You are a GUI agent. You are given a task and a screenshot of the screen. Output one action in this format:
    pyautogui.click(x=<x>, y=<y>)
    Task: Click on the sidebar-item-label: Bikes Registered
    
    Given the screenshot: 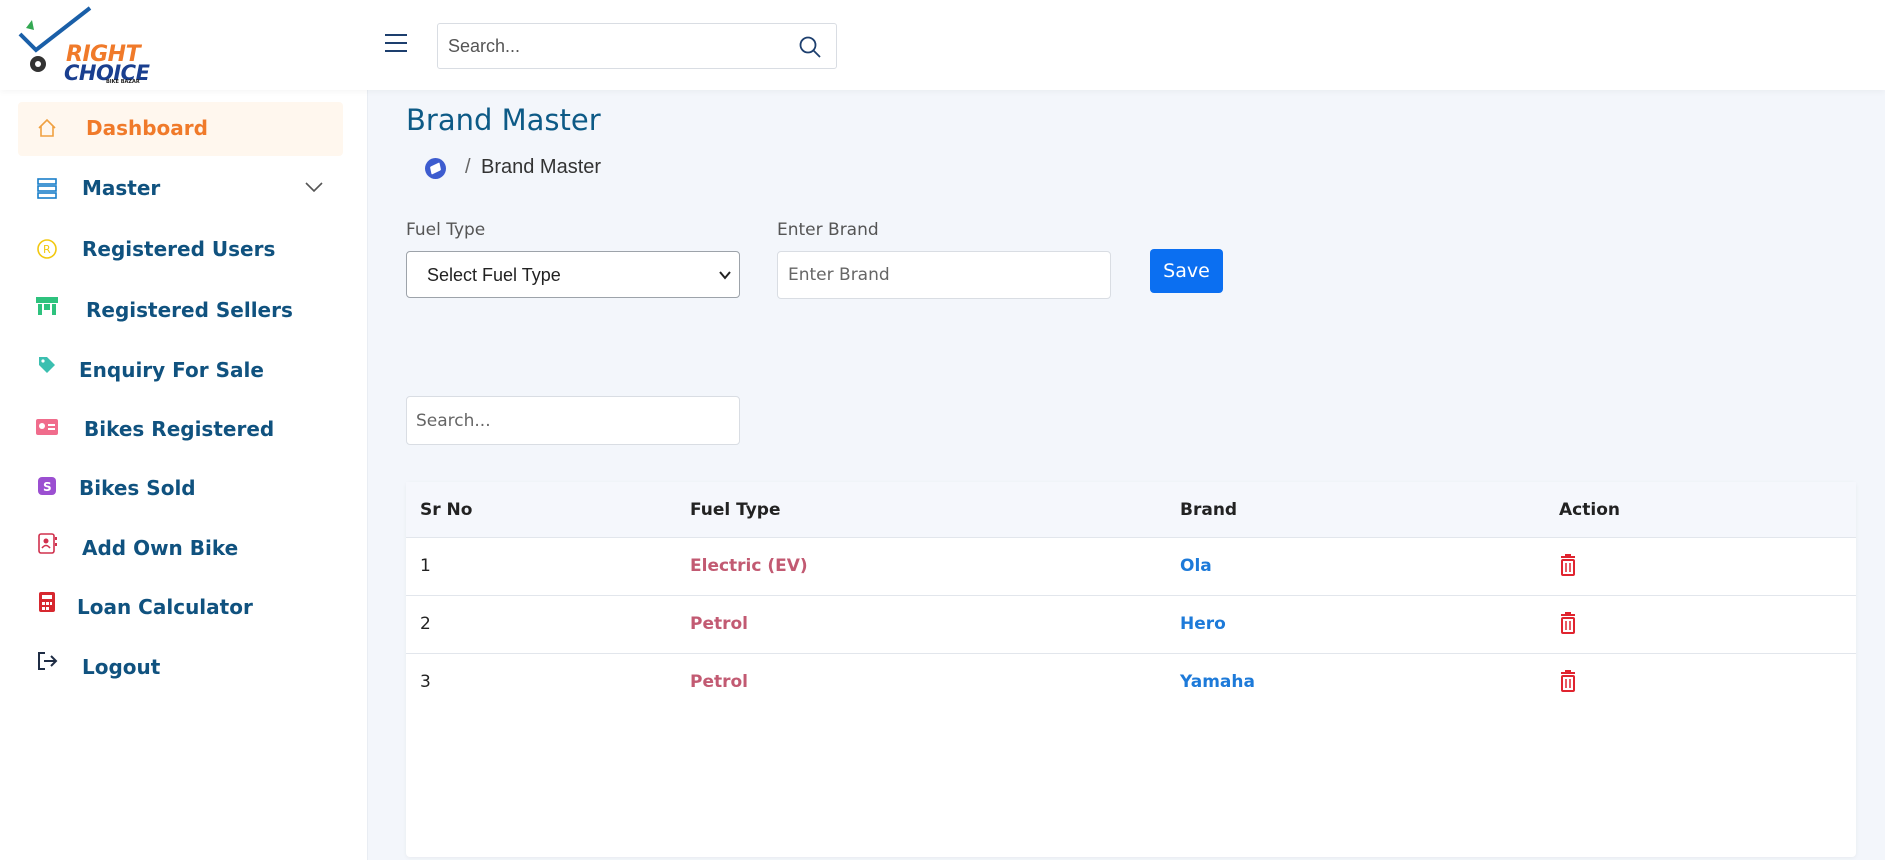 What is the action you would take?
    pyautogui.click(x=179, y=429)
    